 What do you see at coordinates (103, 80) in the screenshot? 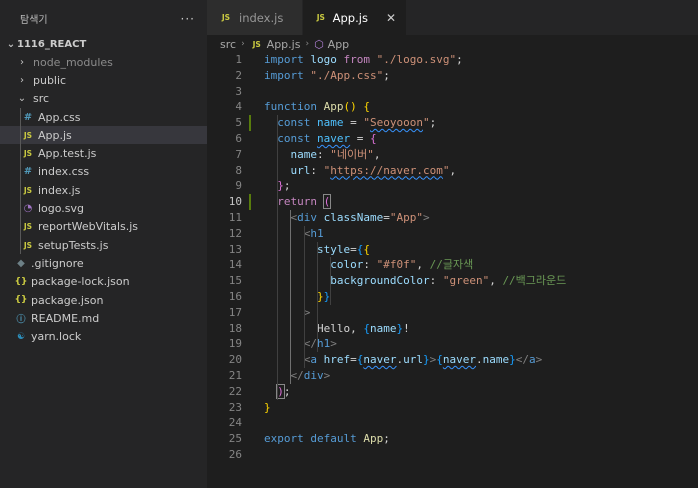
I see `tree-folder: › public` at bounding box center [103, 80].